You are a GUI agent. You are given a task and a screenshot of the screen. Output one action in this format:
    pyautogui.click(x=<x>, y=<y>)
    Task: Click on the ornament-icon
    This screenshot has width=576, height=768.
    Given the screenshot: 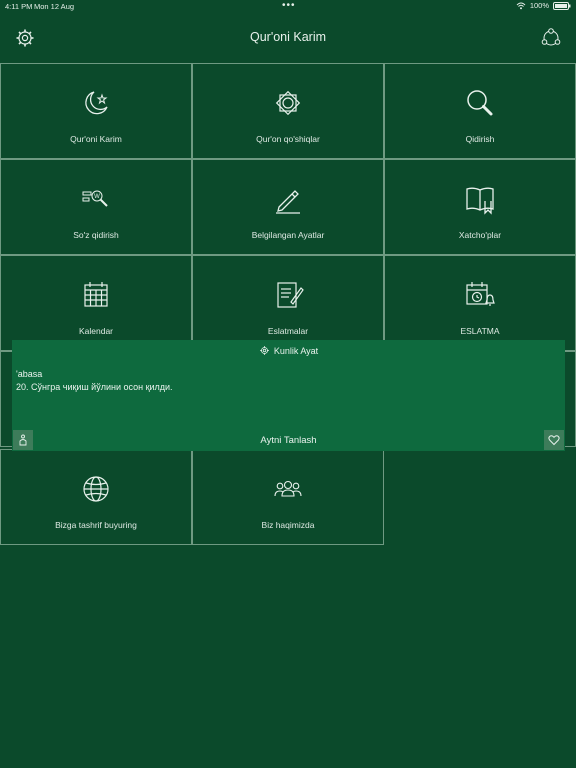 What is the action you would take?
    pyautogui.click(x=288, y=103)
    